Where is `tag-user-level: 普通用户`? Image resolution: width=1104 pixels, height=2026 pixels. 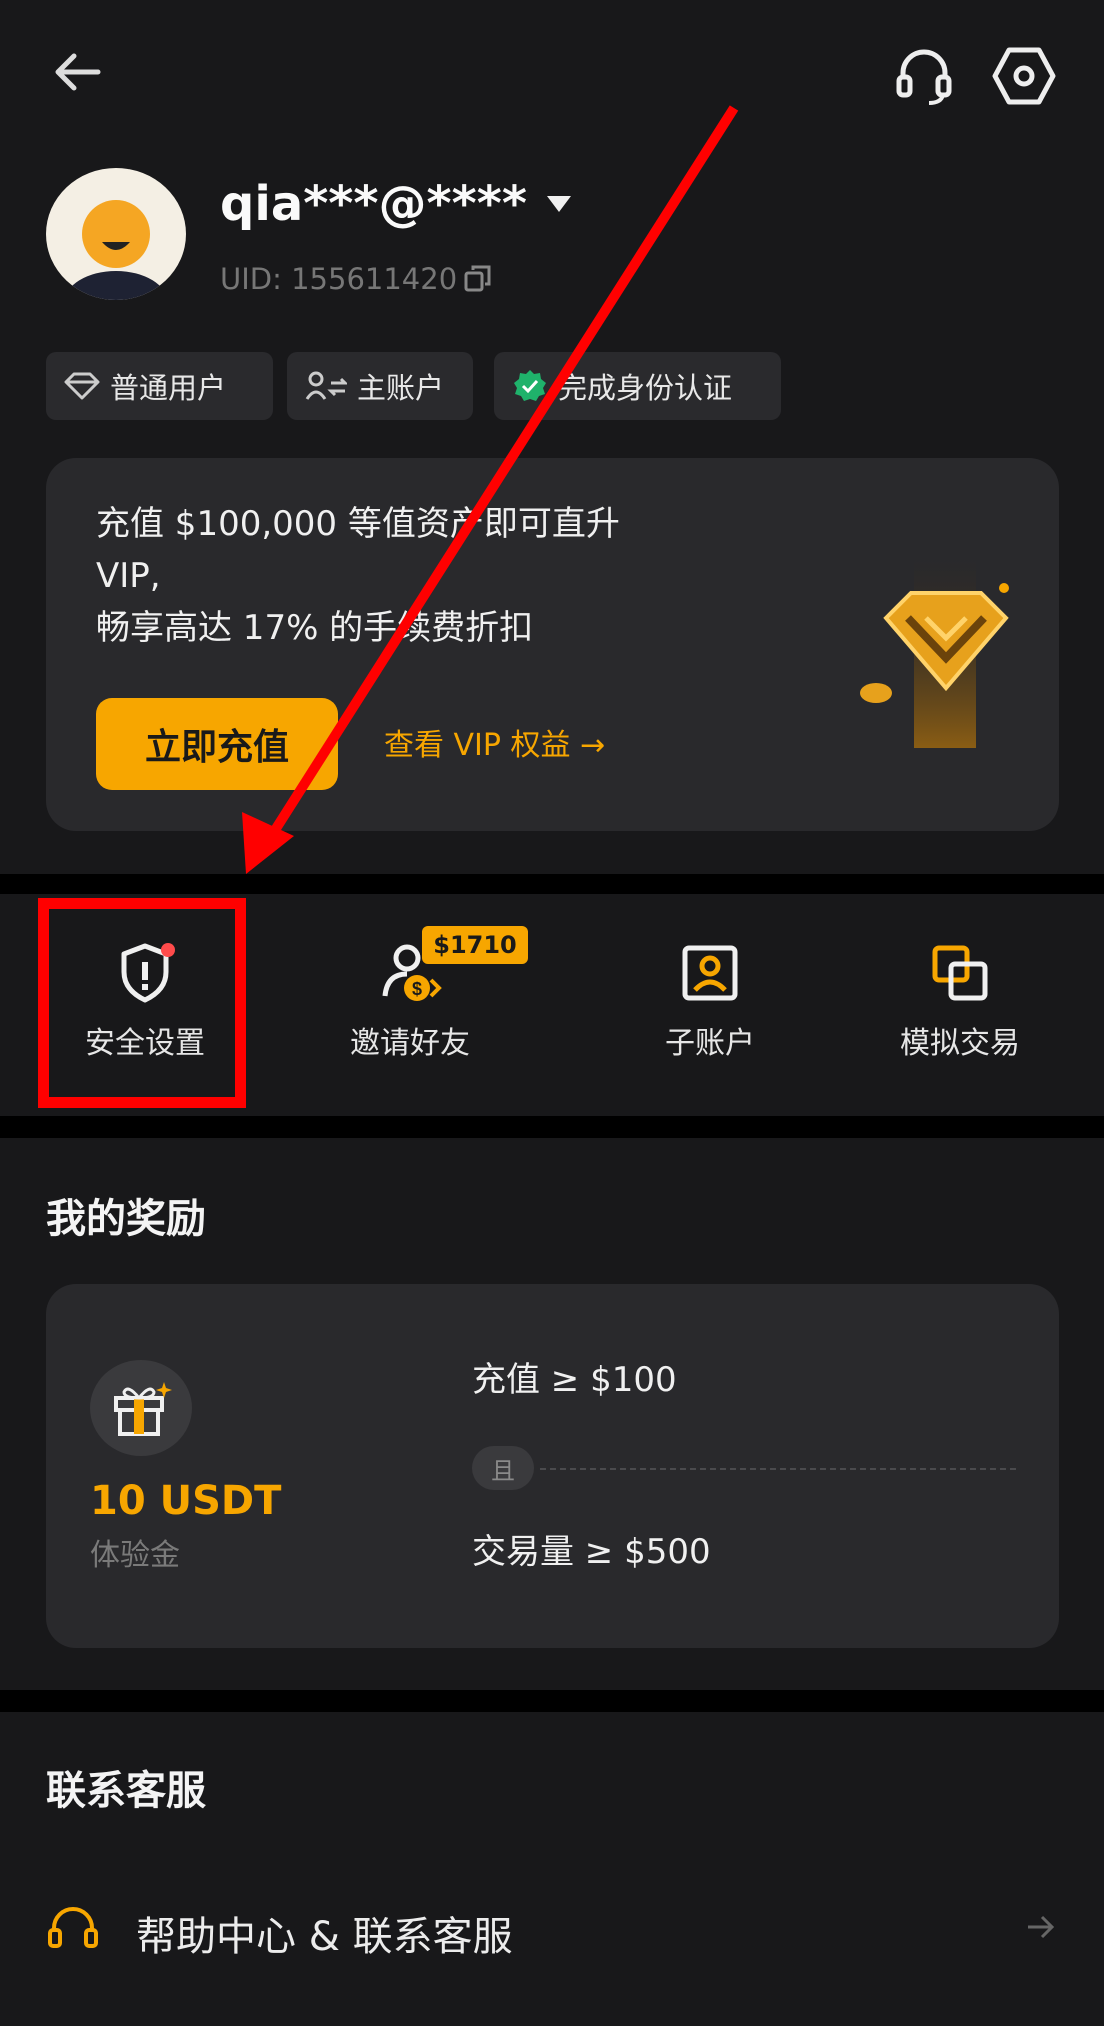
tag-user-level: 普通用户 is located at coordinates (159, 386).